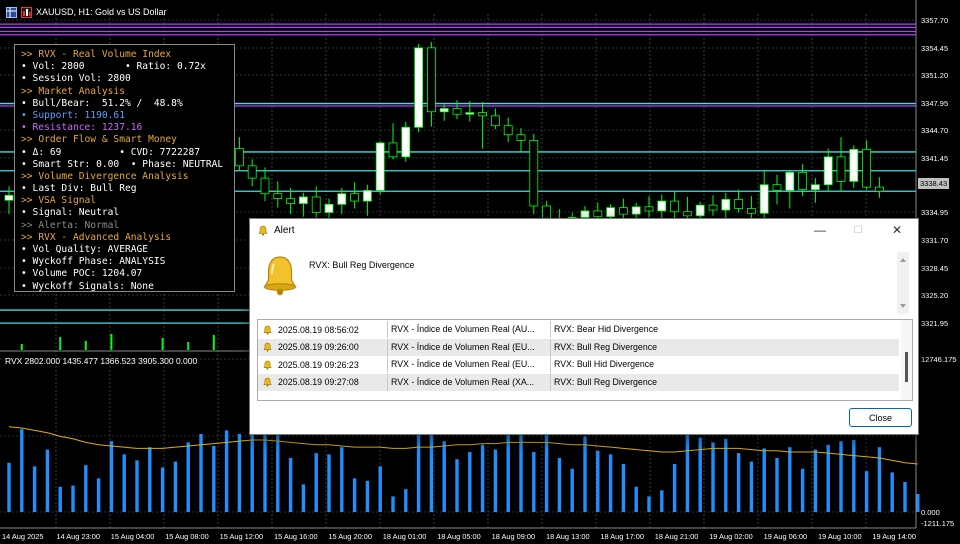 This screenshot has width=960, height=544. What do you see at coordinates (242, 536) in the screenshot?
I see `time-tick-label: 15 Aug 12:00` at bounding box center [242, 536].